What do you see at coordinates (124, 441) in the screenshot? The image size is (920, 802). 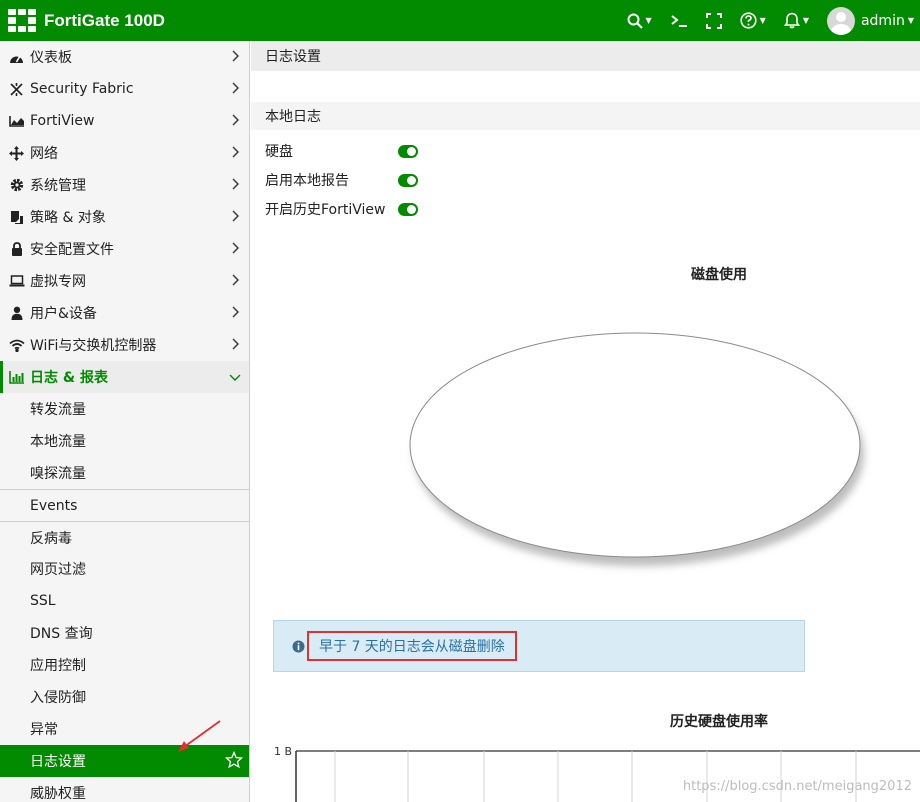 I see `sidebar-subitem-local-traffic: 本地流量` at bounding box center [124, 441].